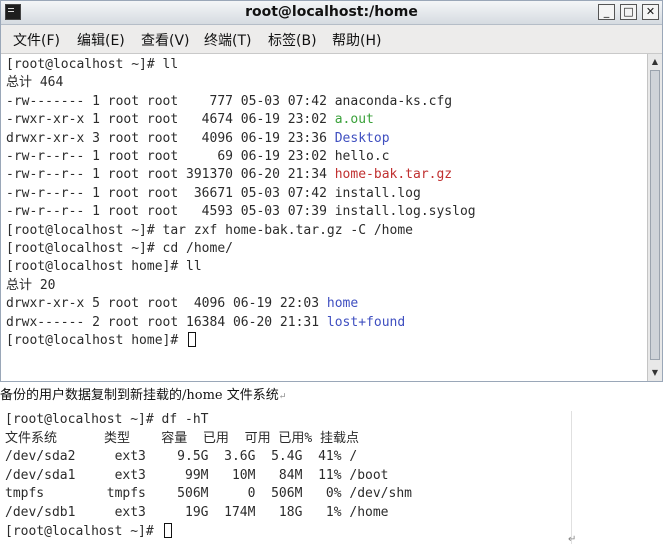  I want to click on menu-view: 查看(V), so click(165, 40).